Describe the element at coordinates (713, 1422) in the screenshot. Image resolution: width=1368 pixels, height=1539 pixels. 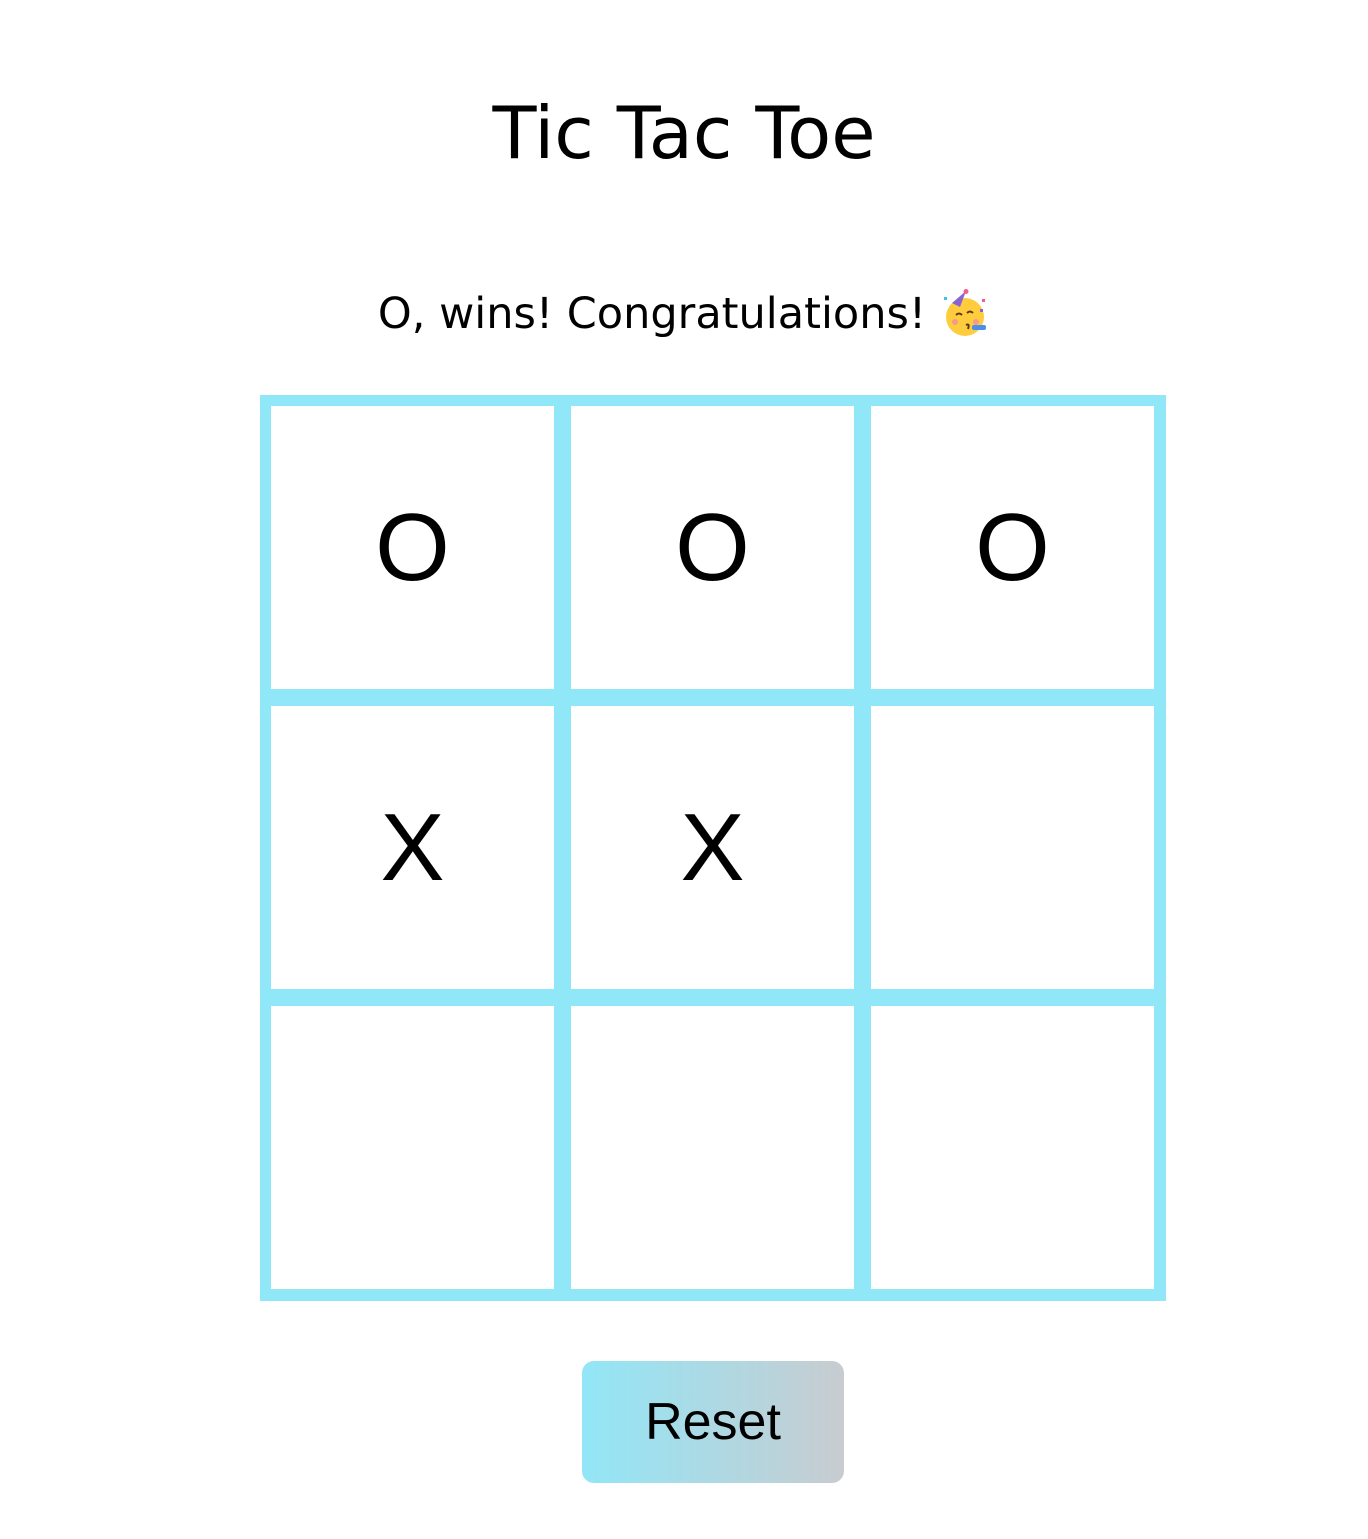
I see `reset-button: Reset` at that location.